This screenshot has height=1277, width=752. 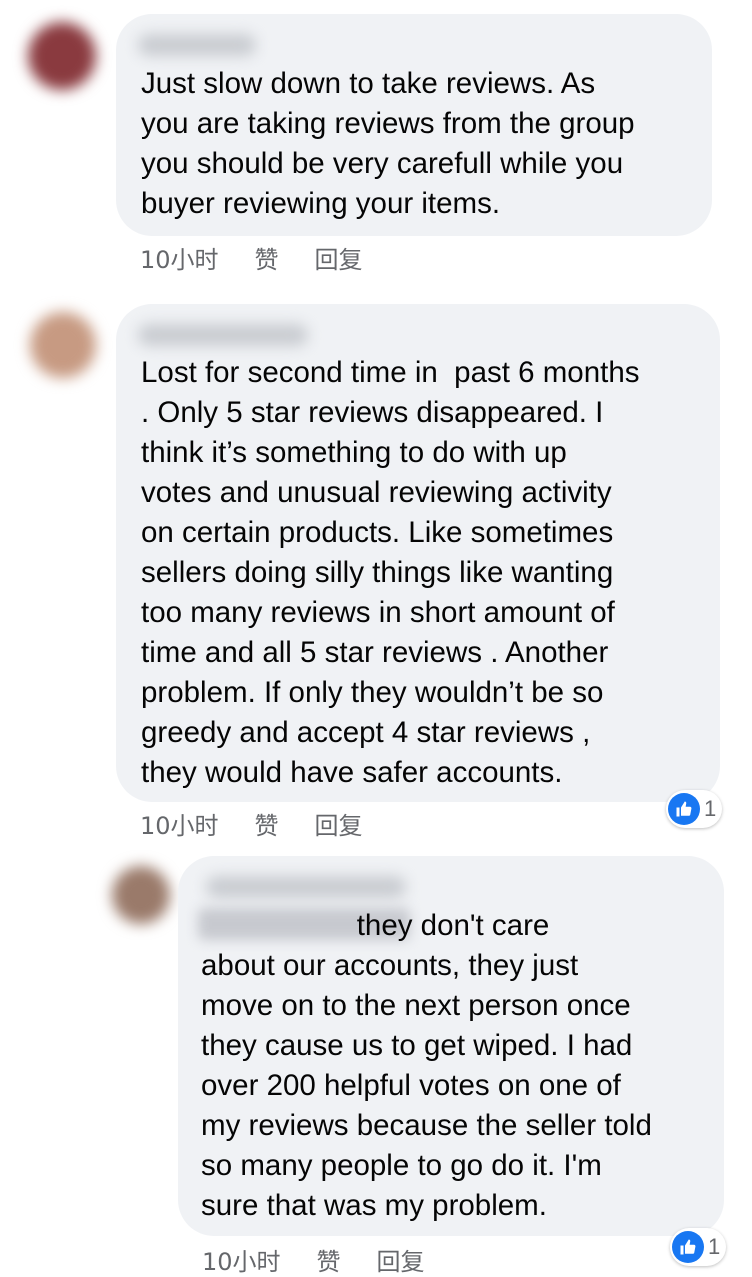 I want to click on avatar, so click(x=141, y=895).